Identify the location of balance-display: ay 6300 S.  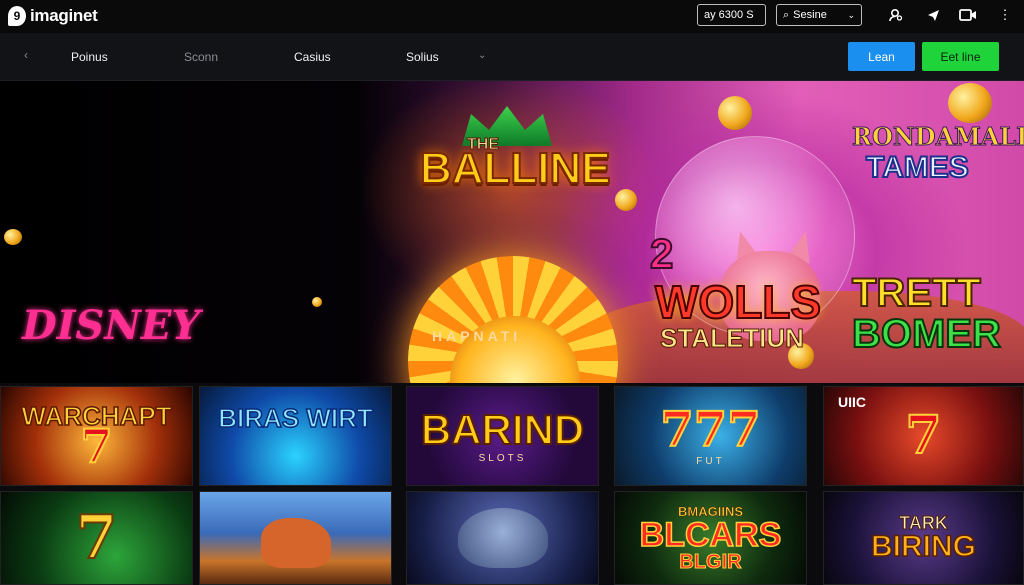
(731, 15).